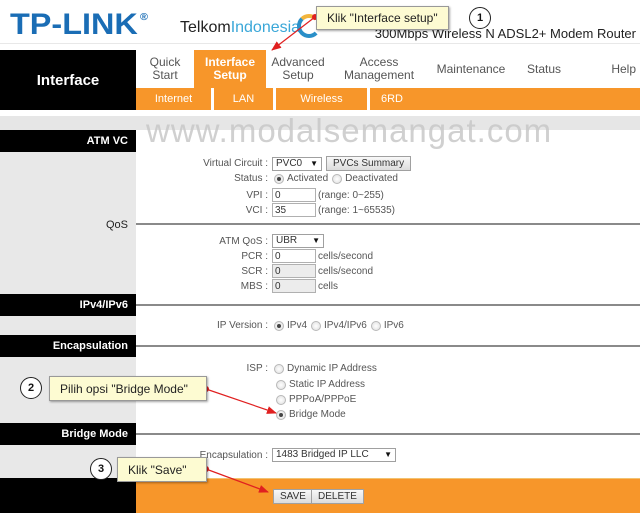  I want to click on dynamic-ip-label: Dynamic IP Address, so click(332, 368).